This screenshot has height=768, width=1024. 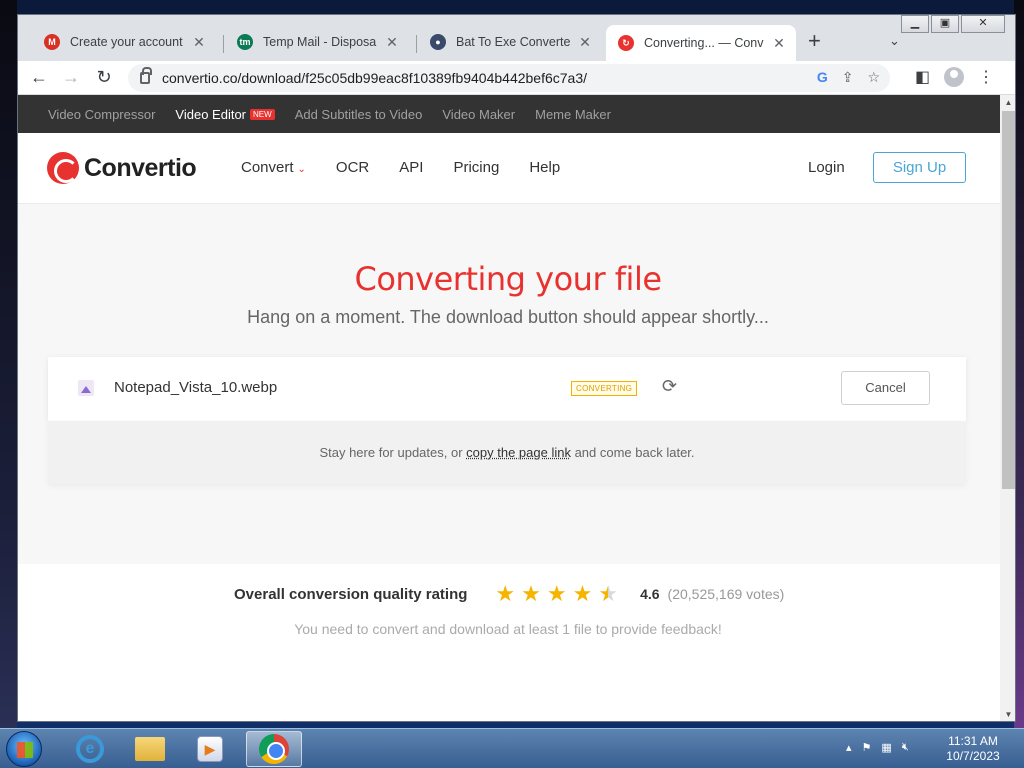 What do you see at coordinates (544, 167) in the screenshot?
I see `nav-help: Help` at bounding box center [544, 167].